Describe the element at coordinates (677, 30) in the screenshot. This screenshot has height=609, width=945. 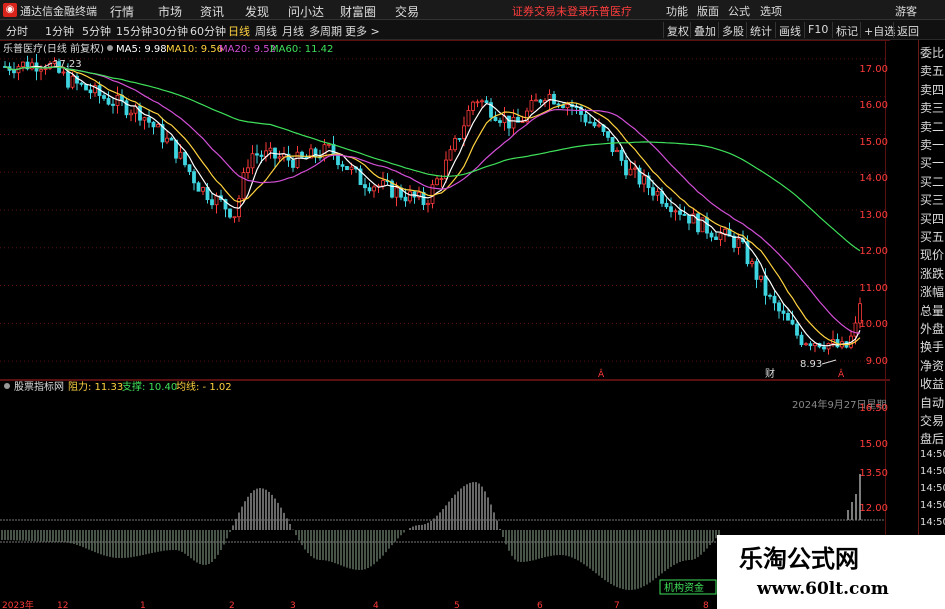
I see `toolbar-adjust-button: 复权` at that location.